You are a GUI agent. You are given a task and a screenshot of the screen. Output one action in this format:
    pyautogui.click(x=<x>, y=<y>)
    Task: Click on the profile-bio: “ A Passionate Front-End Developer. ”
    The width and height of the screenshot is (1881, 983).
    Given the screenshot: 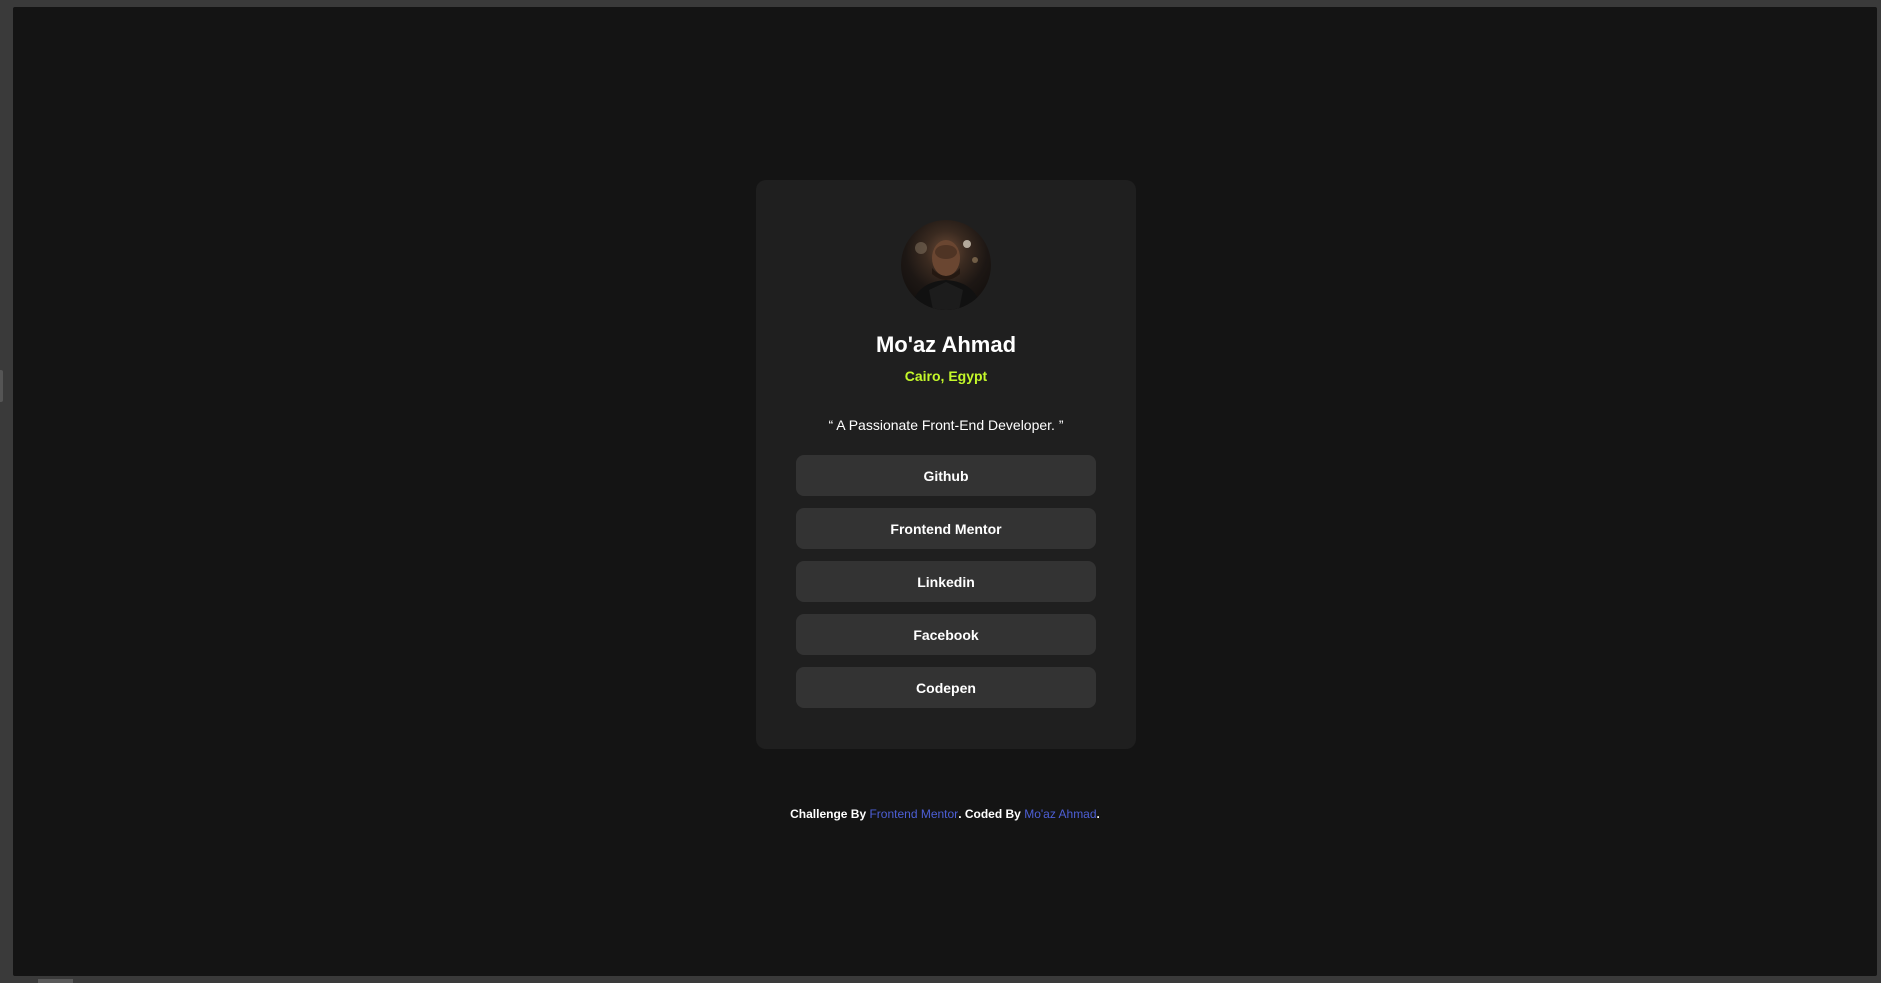 What is the action you would take?
    pyautogui.click(x=946, y=425)
    